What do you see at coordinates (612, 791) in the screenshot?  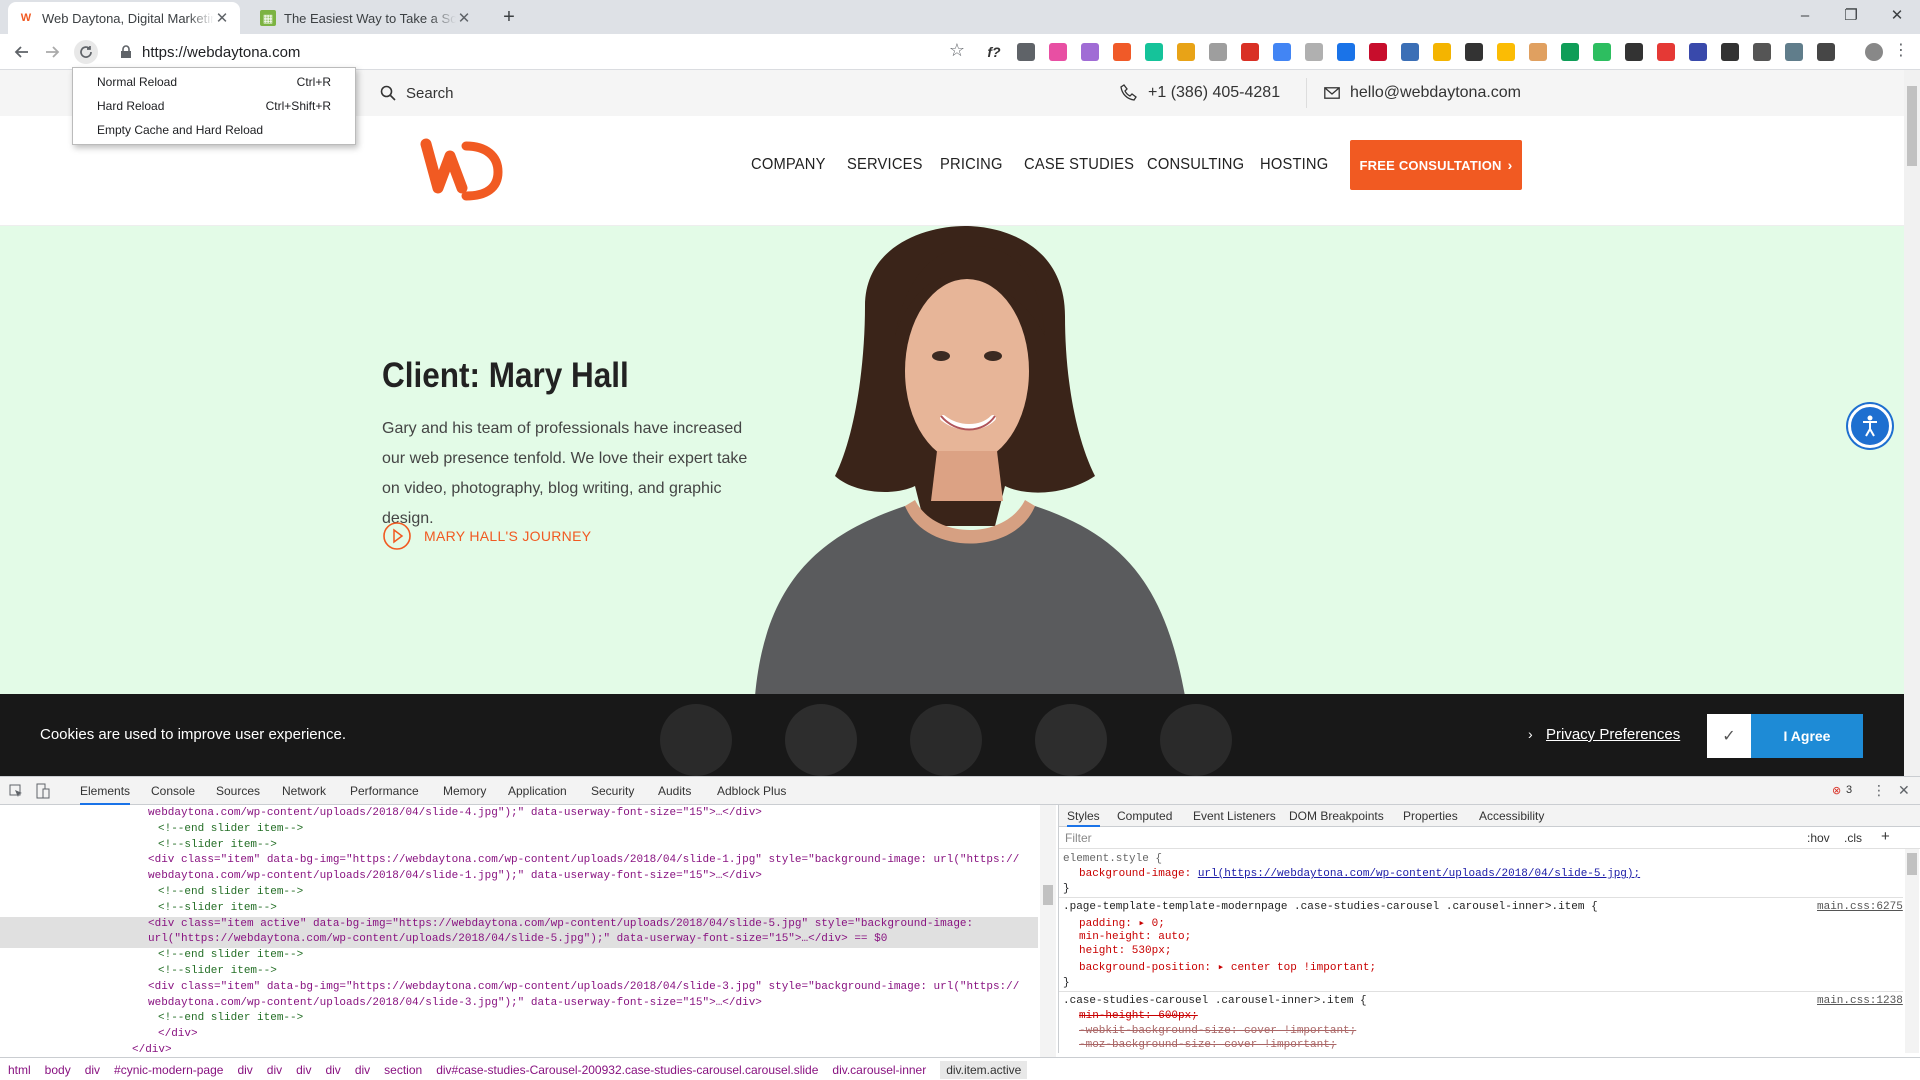 I see `devtools-tab-security: Security` at bounding box center [612, 791].